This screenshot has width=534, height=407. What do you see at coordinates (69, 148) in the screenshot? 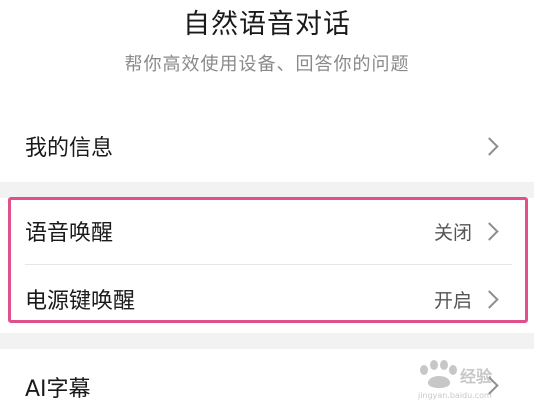
I see `my-info-label: 我的信息` at bounding box center [69, 148].